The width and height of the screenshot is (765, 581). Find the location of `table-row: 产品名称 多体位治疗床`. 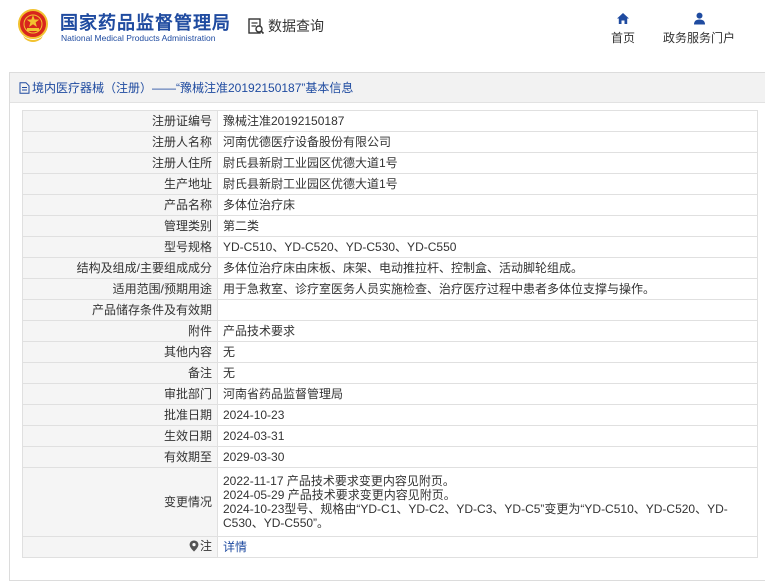

table-row: 产品名称 多体位治疗床 is located at coordinates (390, 205).